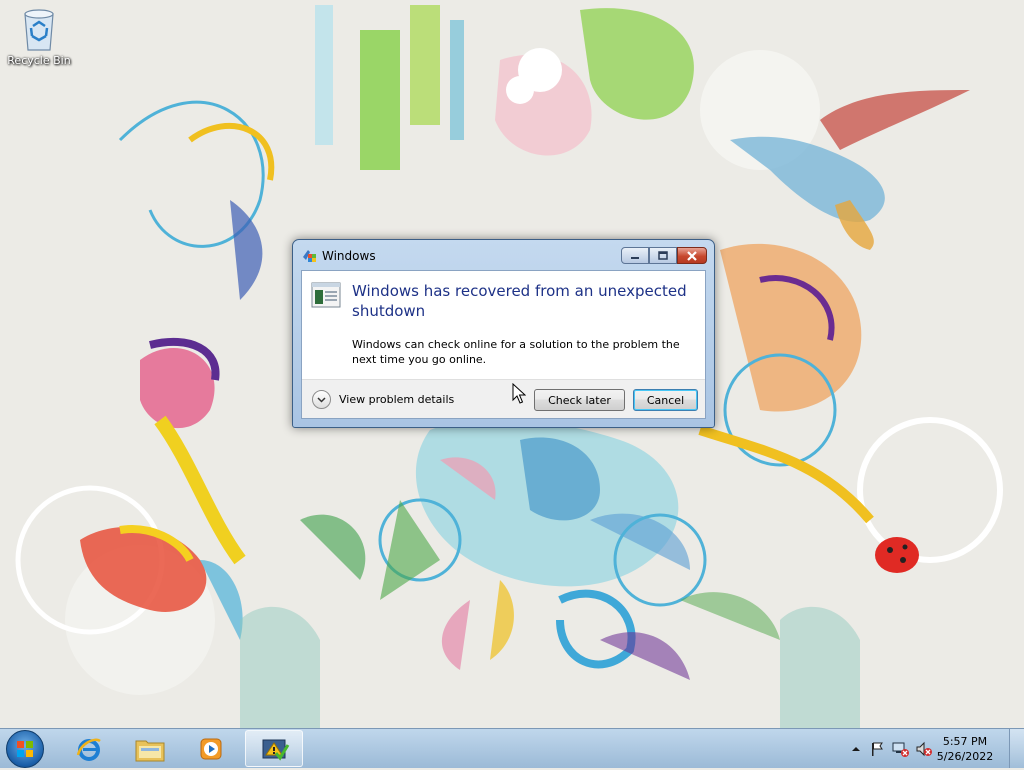 This screenshot has width=1024, height=770. I want to click on recycle-bin-icon, so click(39, 29).